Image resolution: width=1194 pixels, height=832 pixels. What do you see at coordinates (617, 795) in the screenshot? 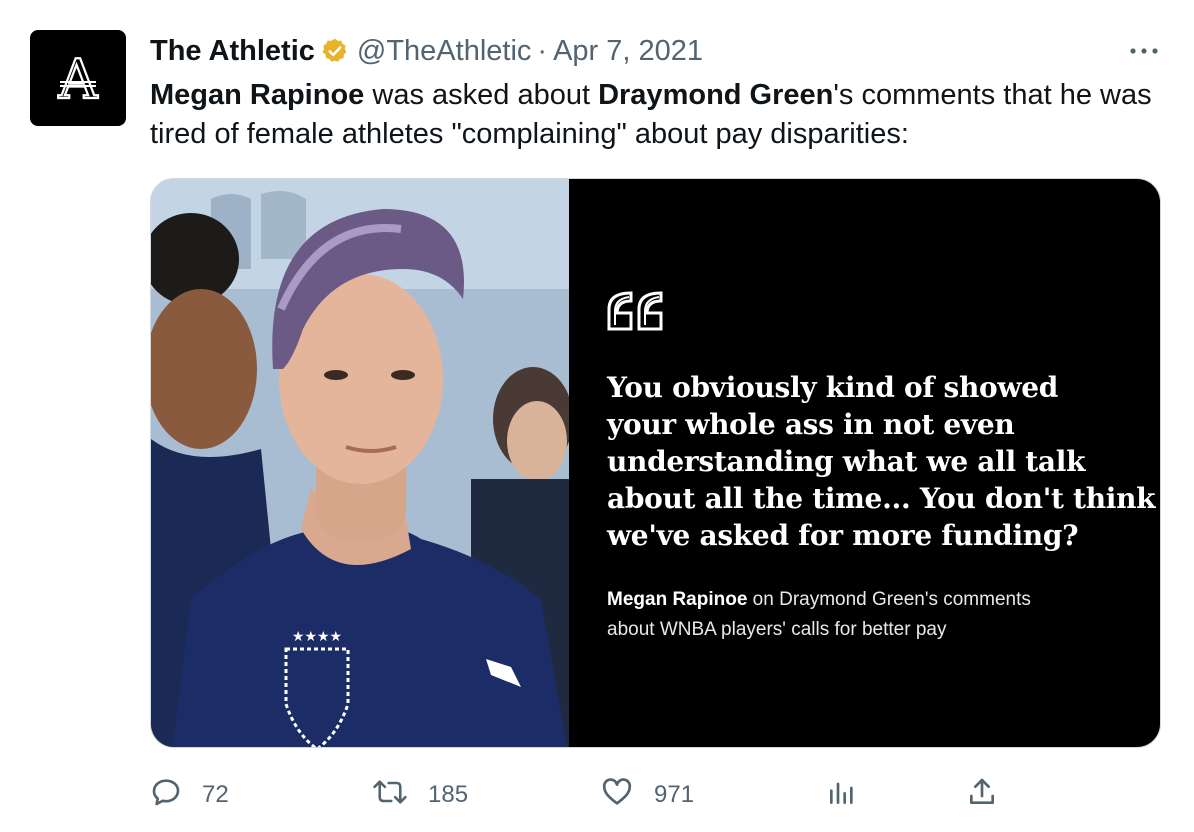
I see `like-icon` at bounding box center [617, 795].